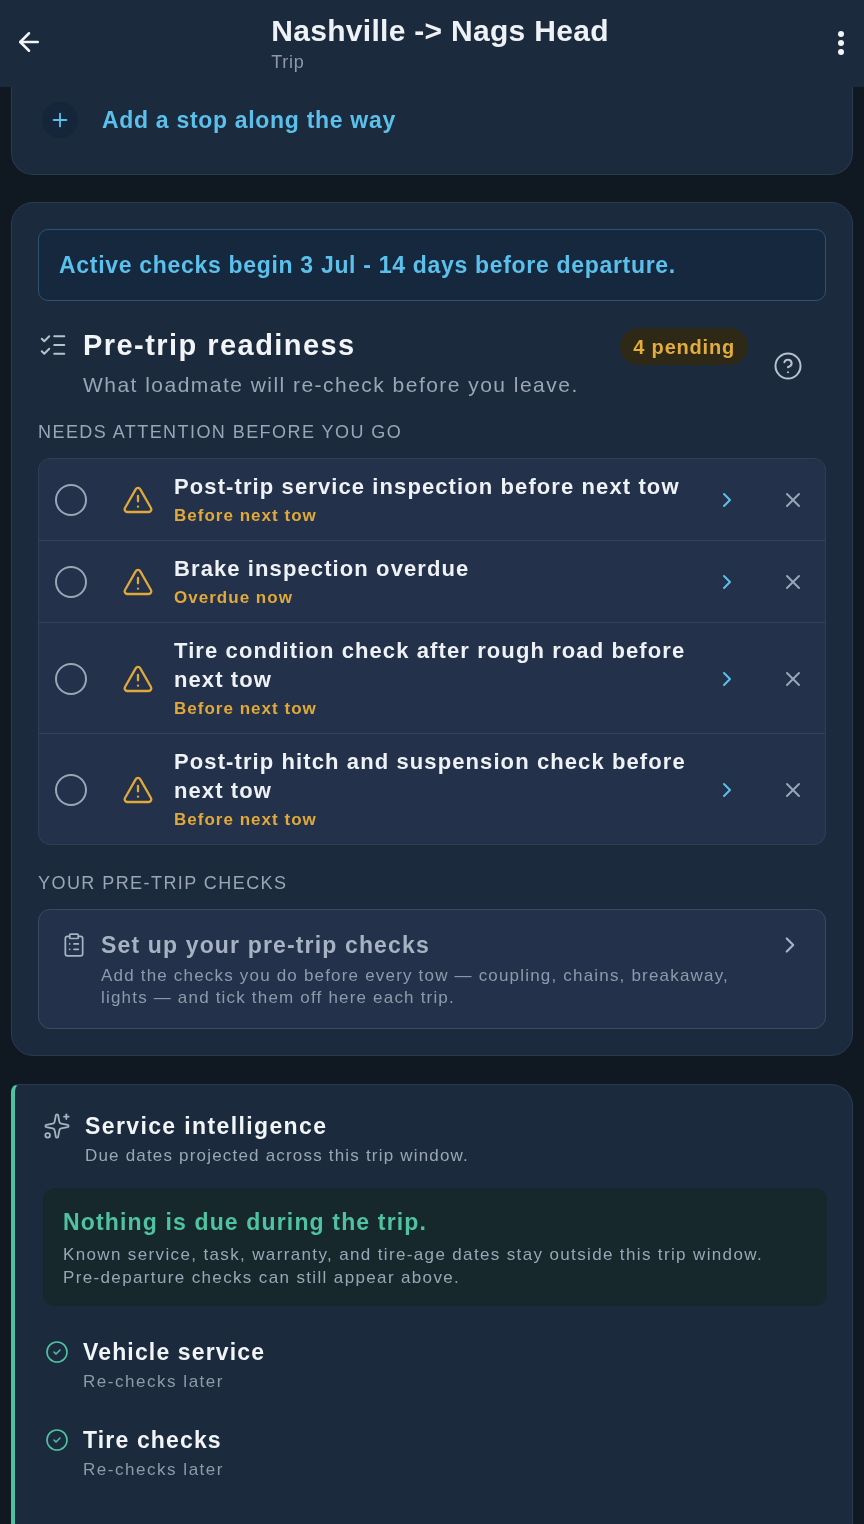 The width and height of the screenshot is (864, 1524). I want to click on sparkle-icon, so click(57, 1126).